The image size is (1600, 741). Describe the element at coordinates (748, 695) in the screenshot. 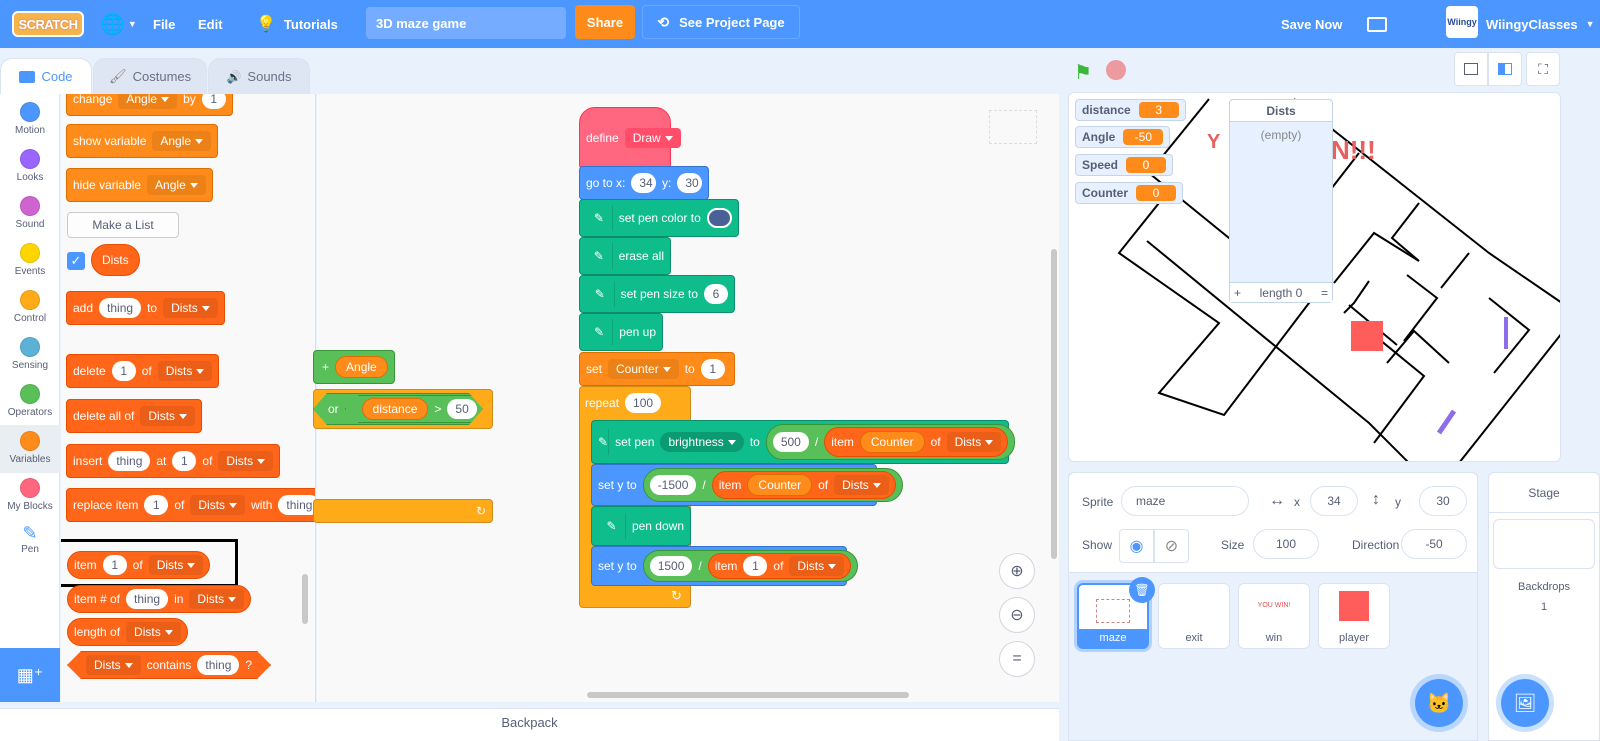

I see `horizontal-scrollbar` at that location.